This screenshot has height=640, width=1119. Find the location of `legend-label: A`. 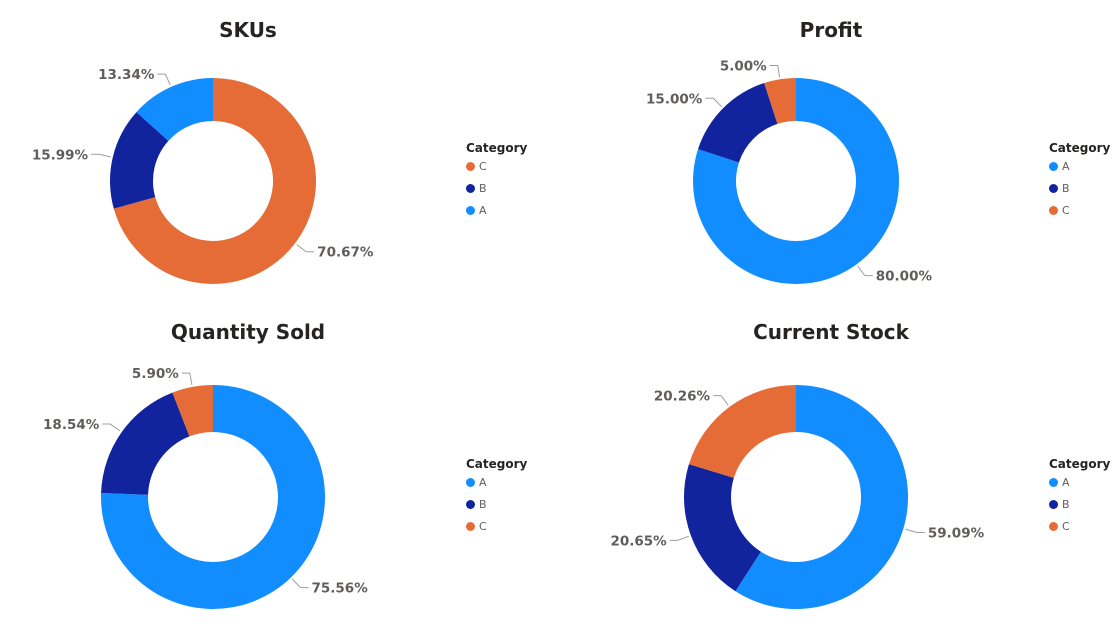

legend-label: A is located at coordinates (1066, 482).